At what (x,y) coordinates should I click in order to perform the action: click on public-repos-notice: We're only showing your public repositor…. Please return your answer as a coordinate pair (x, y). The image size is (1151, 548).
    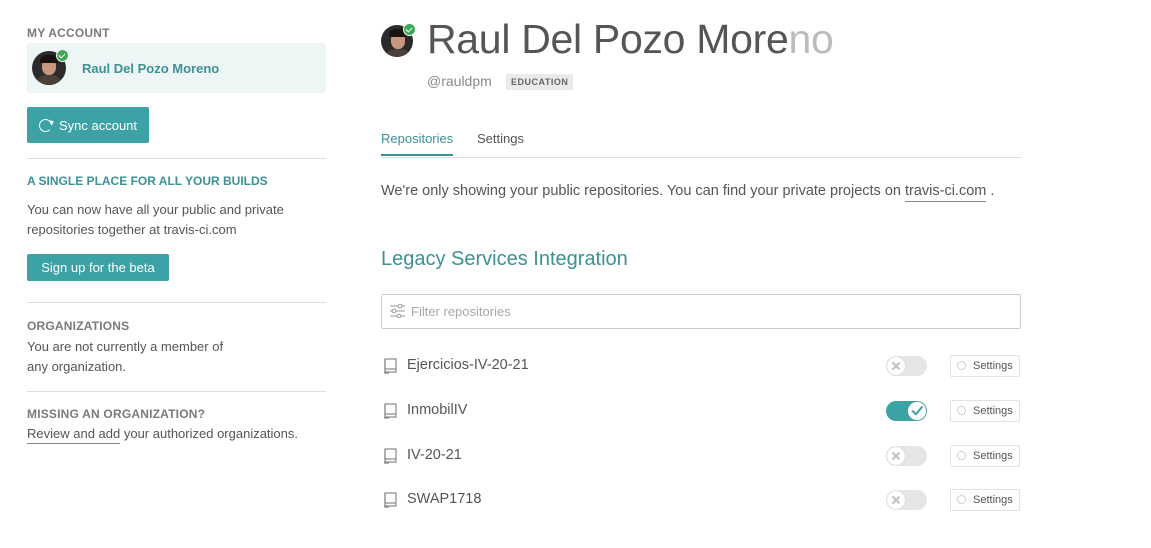
    Looking at the image, I should click on (688, 192).